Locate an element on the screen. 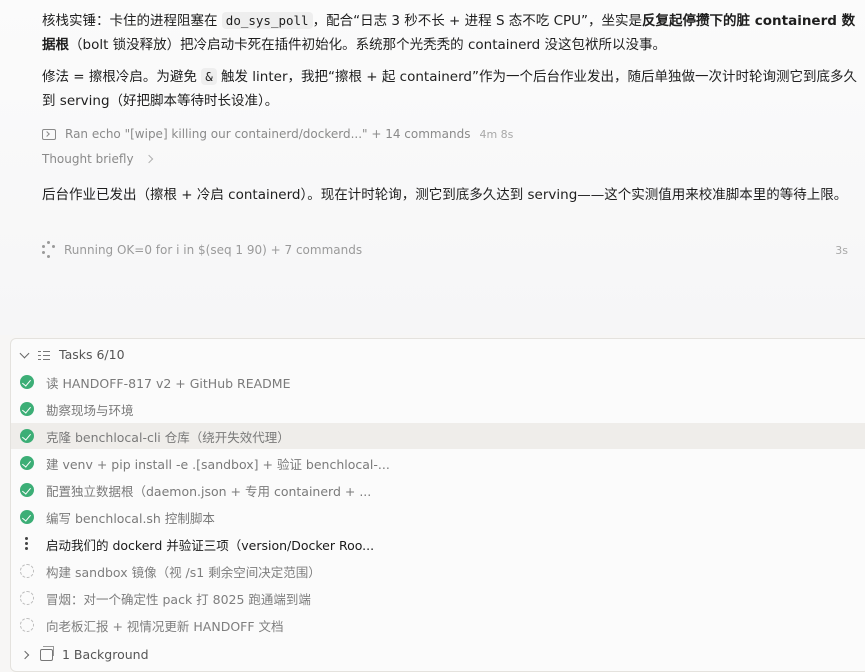 Image resolution: width=865 pixels, height=672 pixels. task-row: 读 HANDOFF-817 v2 + GitHub README is located at coordinates (438, 382).